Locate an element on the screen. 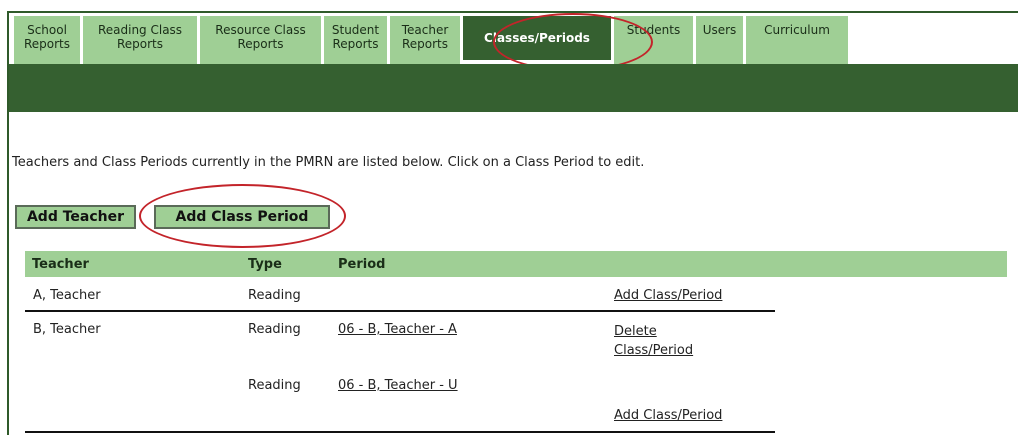 Image resolution: width=1018 pixels, height=435 pixels. header-period: Period is located at coordinates (362, 264).